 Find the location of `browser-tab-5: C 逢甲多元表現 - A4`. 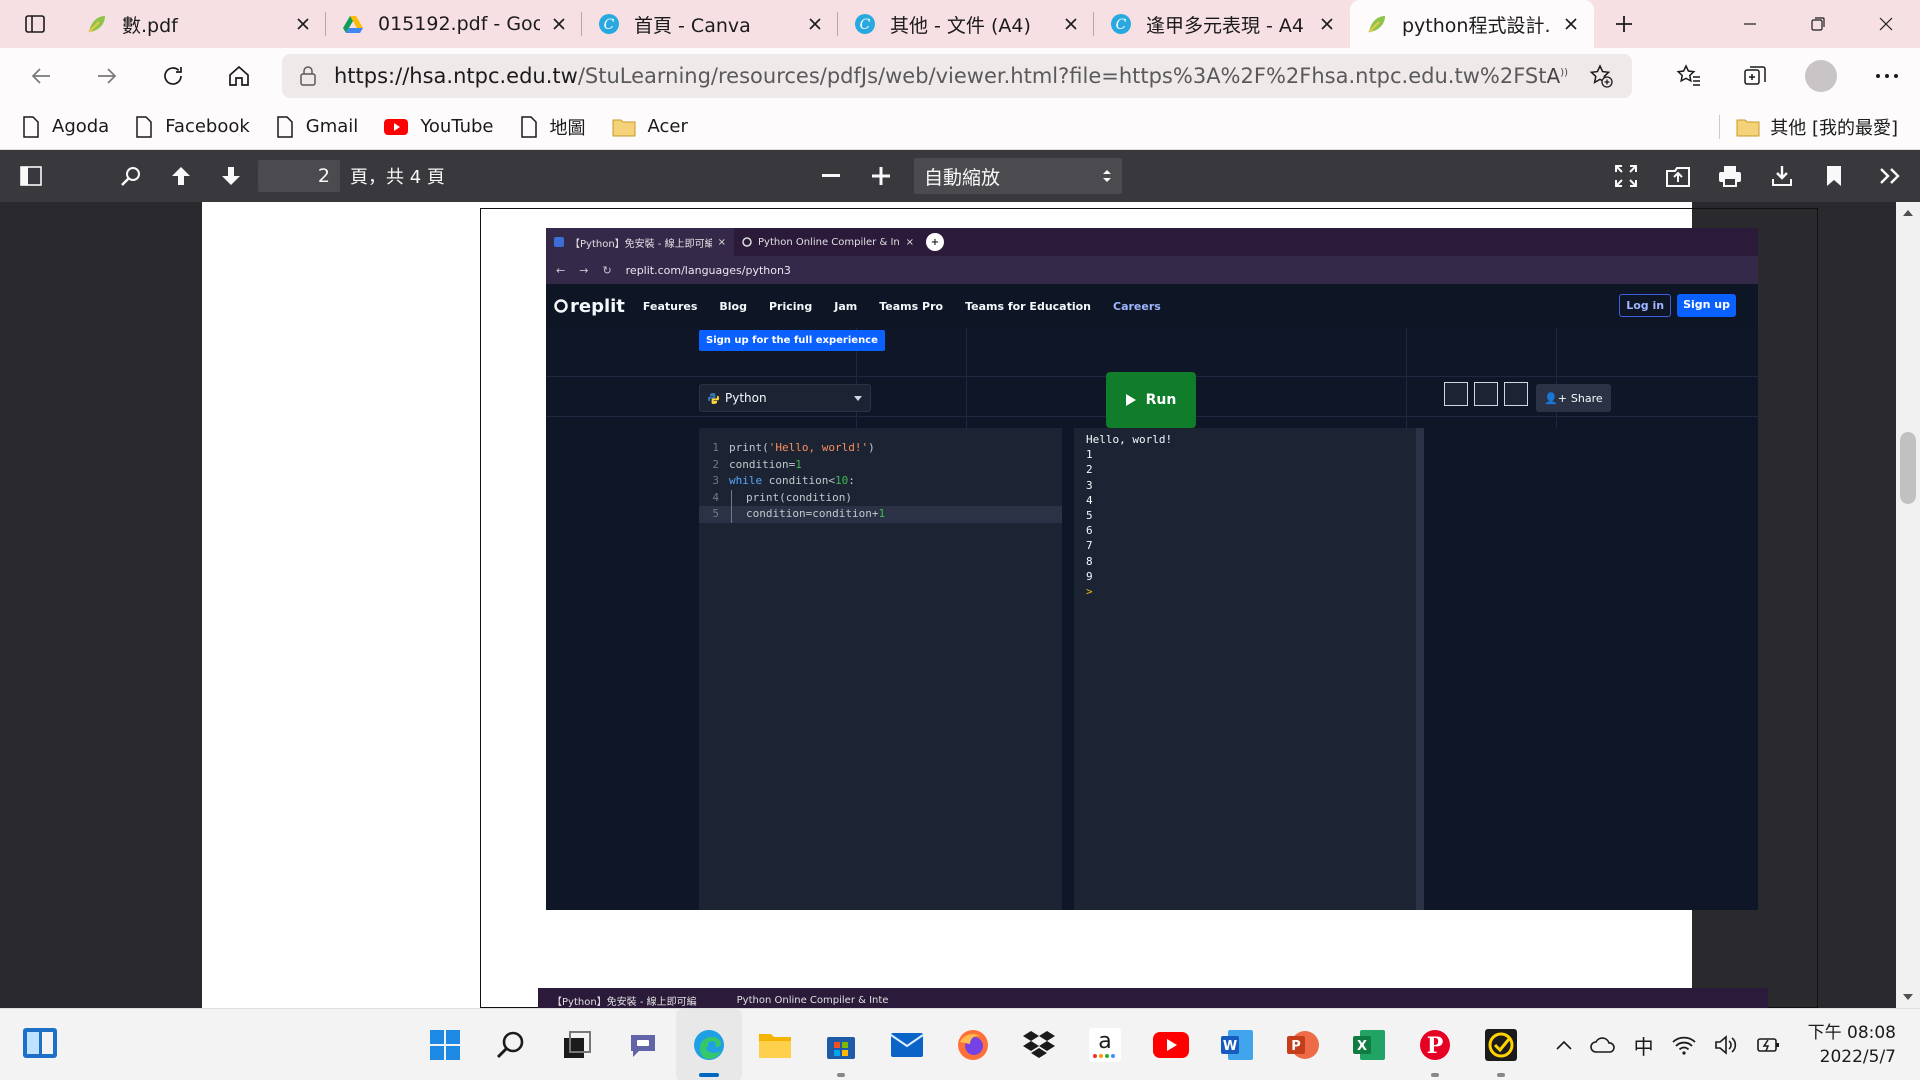

browser-tab-5: C 逢甲多元表現 - A4 is located at coordinates (1222, 24).